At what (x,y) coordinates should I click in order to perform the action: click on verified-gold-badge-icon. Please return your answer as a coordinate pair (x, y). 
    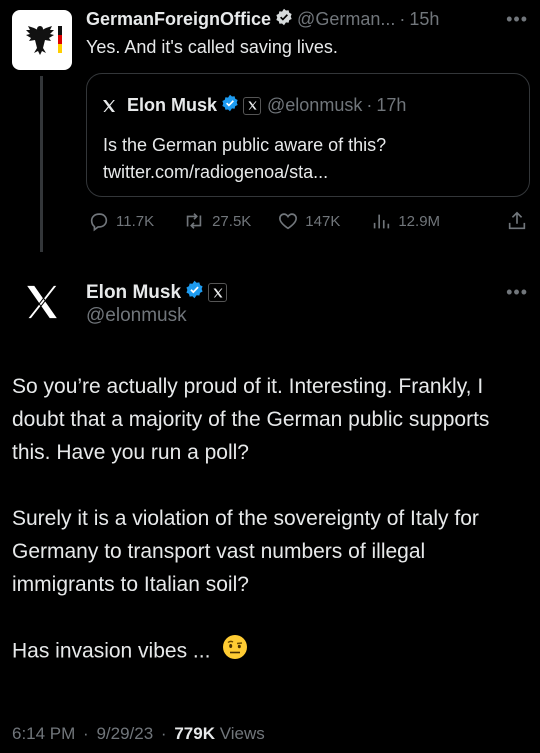
    Looking at the image, I should click on (284, 19).